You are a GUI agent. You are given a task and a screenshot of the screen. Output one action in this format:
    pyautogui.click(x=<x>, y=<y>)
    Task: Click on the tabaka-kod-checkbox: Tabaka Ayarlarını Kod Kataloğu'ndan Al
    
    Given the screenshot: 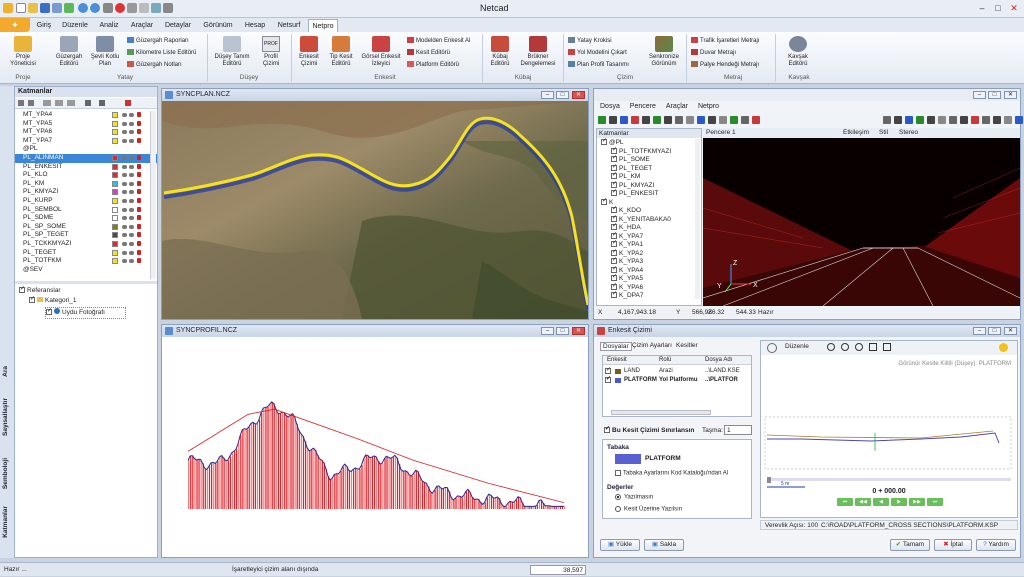 What is the action you would take?
    pyautogui.click(x=671, y=473)
    